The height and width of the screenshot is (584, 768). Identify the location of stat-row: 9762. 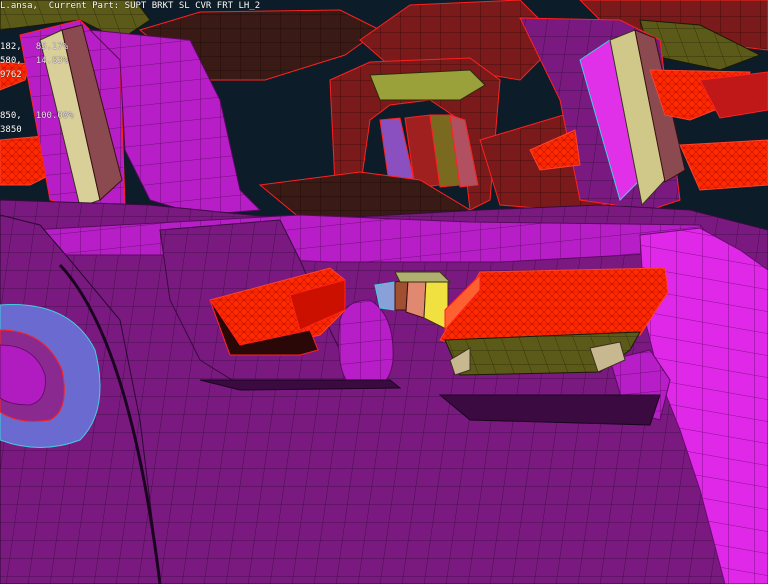
(11, 75).